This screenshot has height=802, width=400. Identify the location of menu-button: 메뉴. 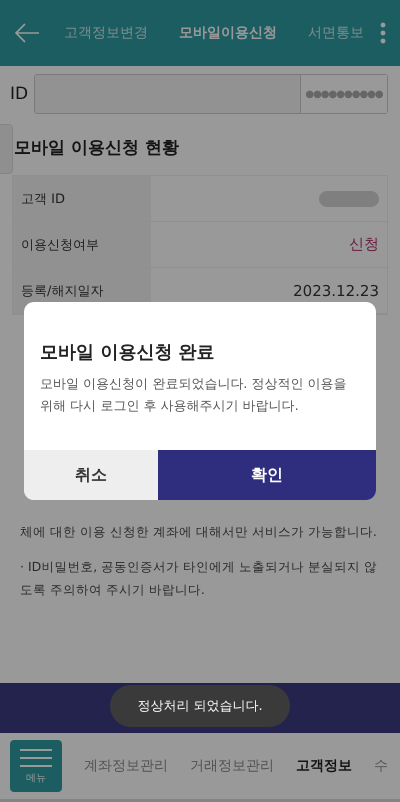
(36, 766).